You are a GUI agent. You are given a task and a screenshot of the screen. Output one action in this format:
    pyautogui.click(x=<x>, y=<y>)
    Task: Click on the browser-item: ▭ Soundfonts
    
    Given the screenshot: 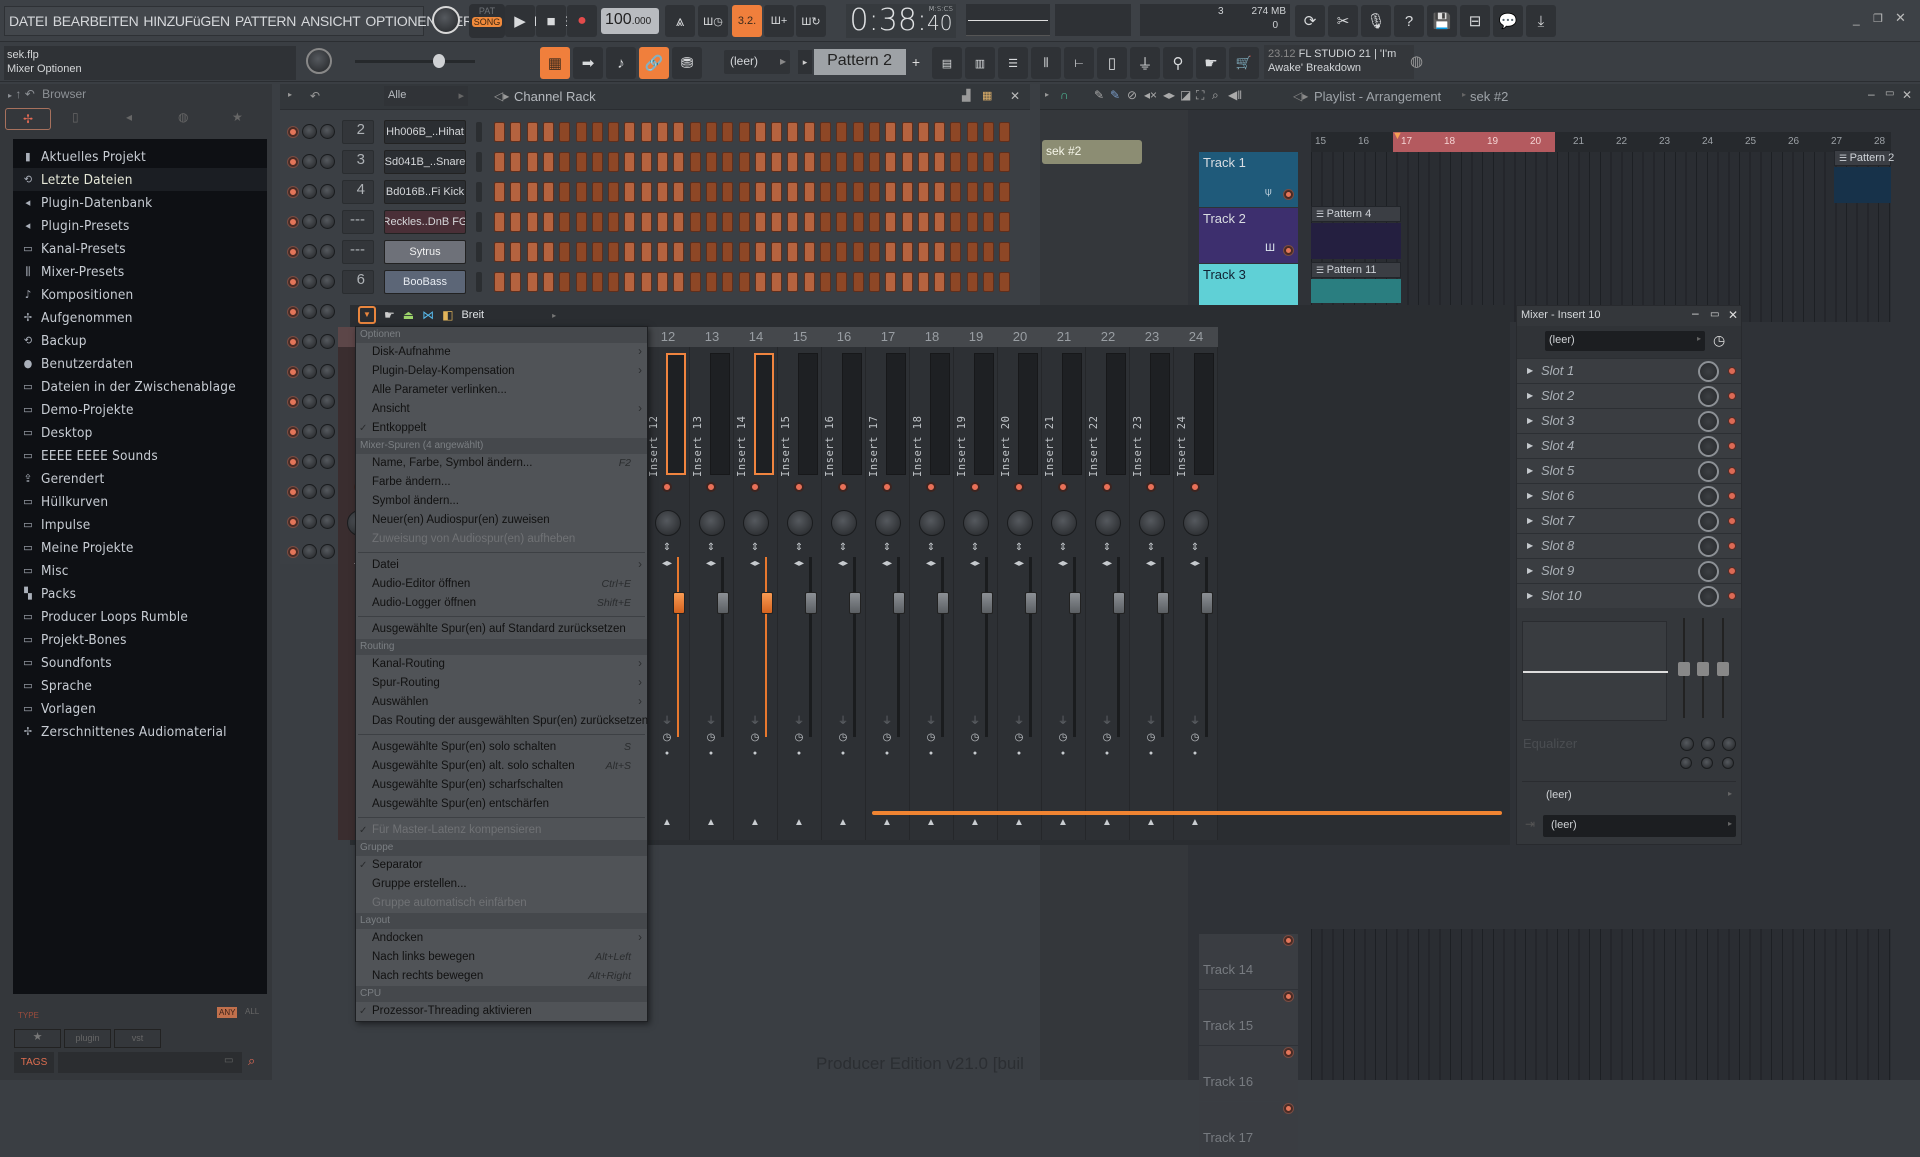 What is the action you would take?
    pyautogui.click(x=140, y=662)
    